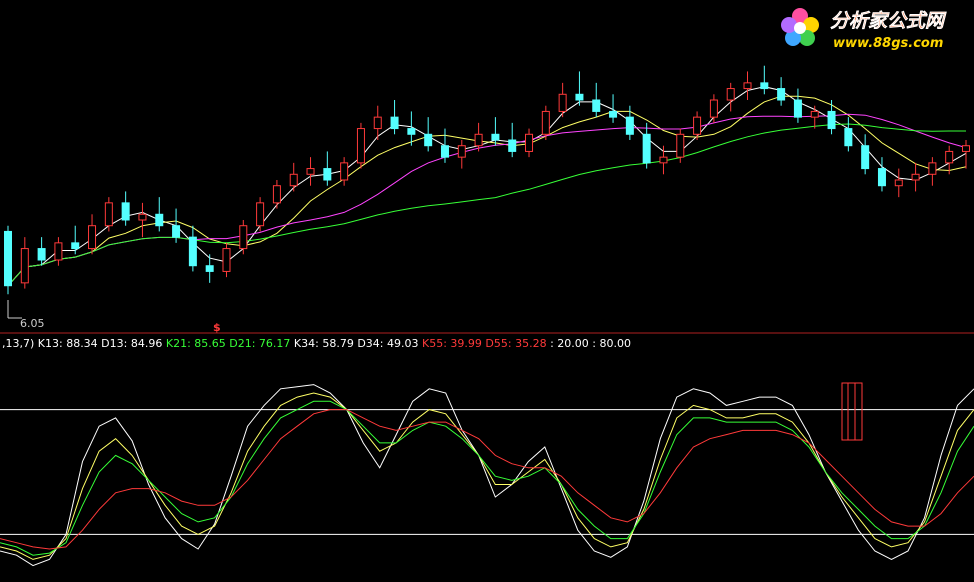 The height and width of the screenshot is (582, 974). What do you see at coordinates (65, 343) in the screenshot?
I see `legend-entry: K13: 88.34` at bounding box center [65, 343].